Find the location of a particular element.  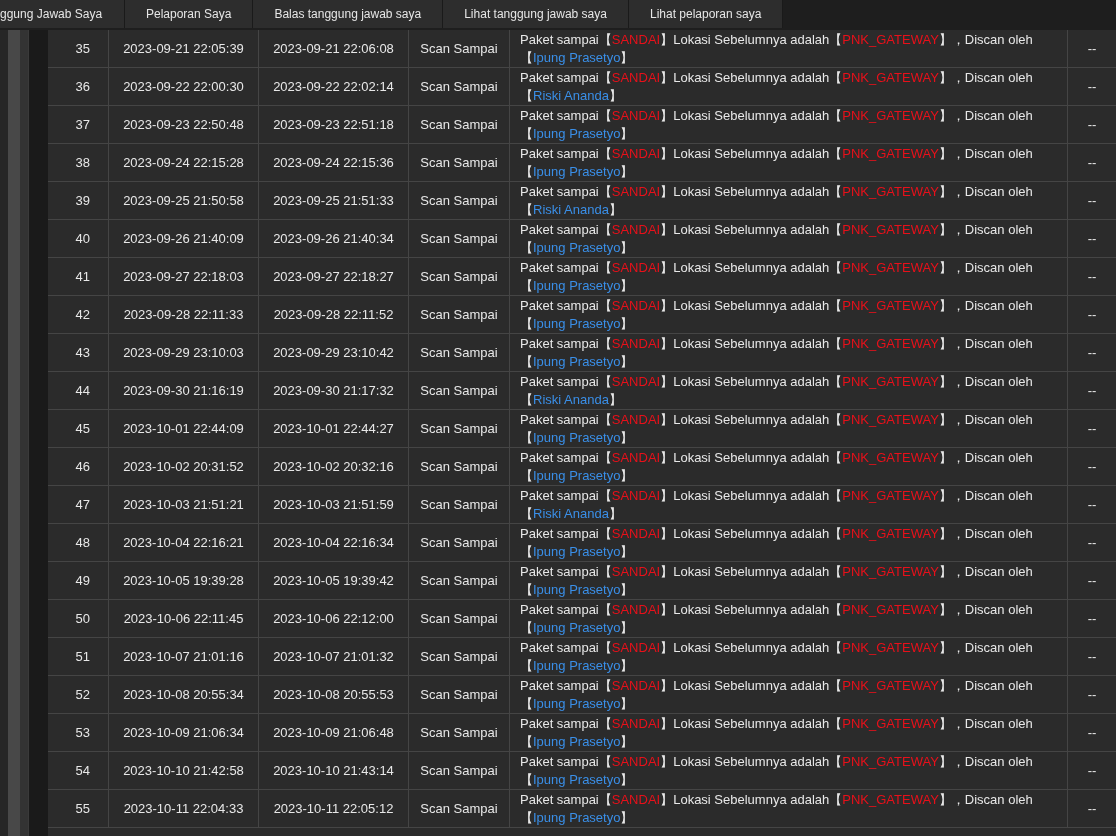

table-cell: 44 is located at coordinates (78, 390).